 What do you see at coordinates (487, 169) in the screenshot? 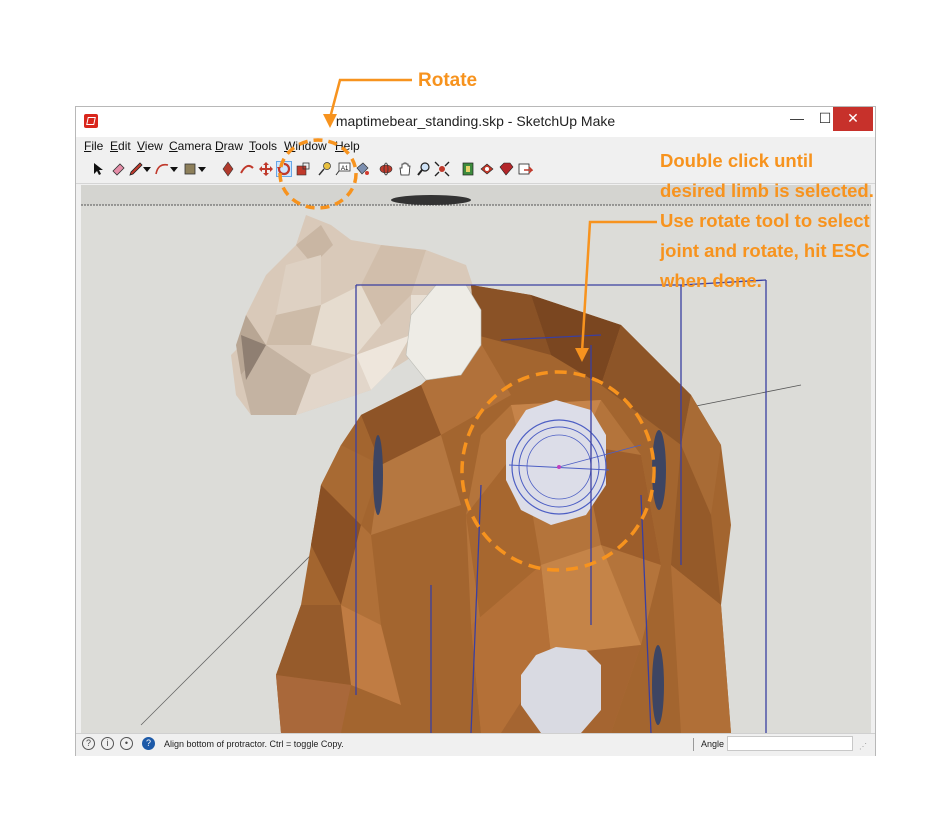
I see `extension-warehouse-icon` at bounding box center [487, 169].